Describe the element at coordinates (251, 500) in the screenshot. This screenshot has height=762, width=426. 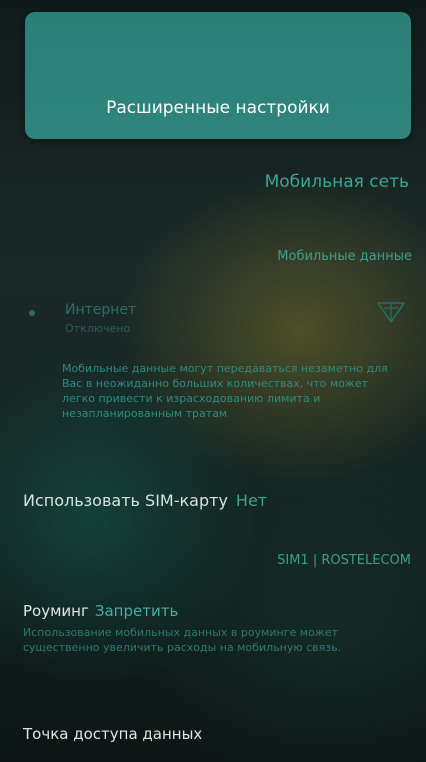
I see `sim-card-value: Нет` at that location.